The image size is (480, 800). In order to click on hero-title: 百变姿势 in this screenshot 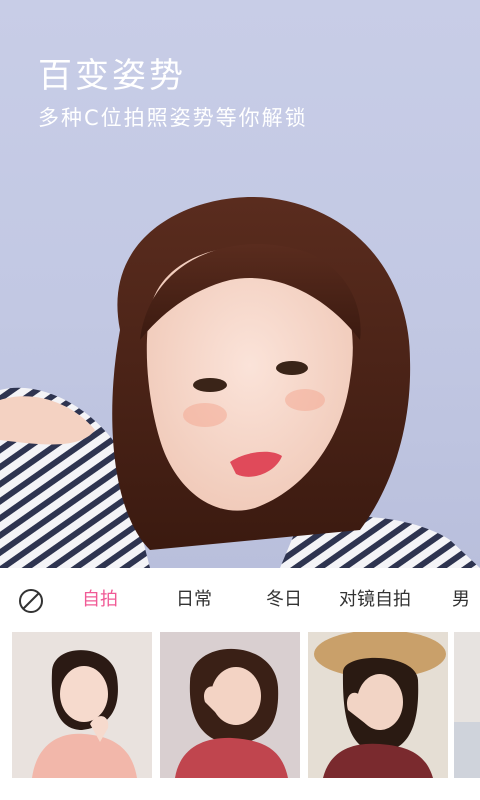, I will do `click(112, 76)`.